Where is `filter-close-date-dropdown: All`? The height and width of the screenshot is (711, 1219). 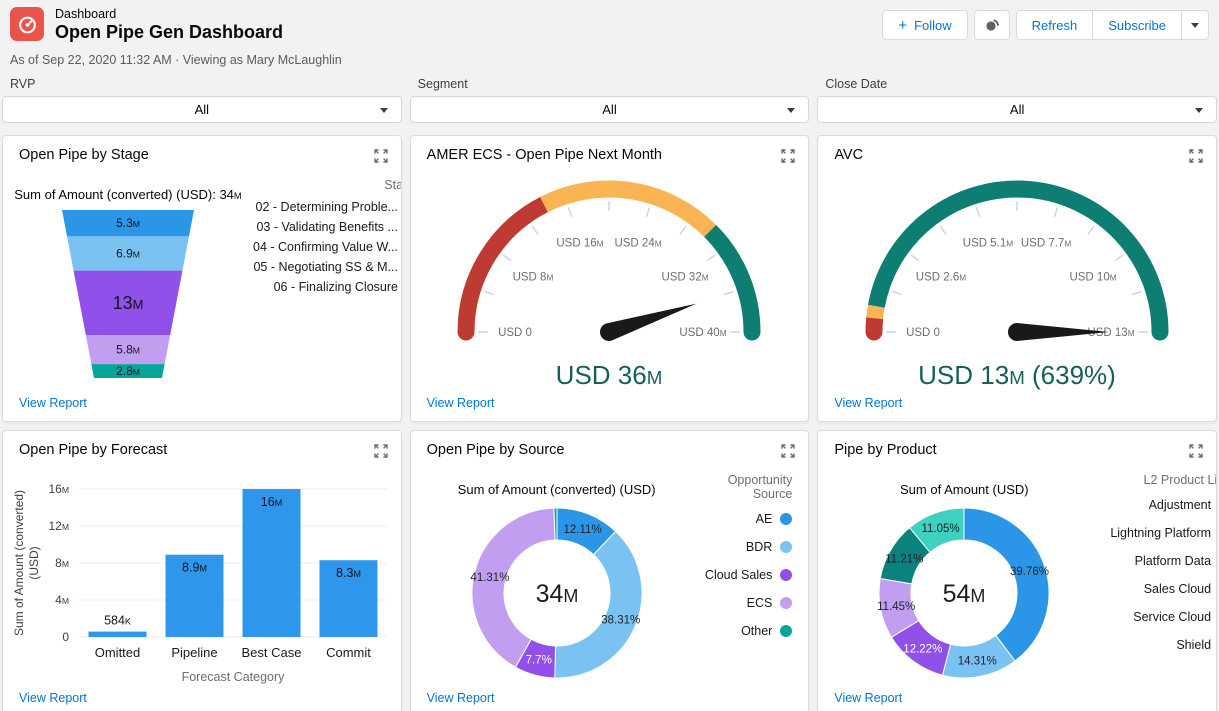
filter-close-date-dropdown: All is located at coordinates (1017, 109).